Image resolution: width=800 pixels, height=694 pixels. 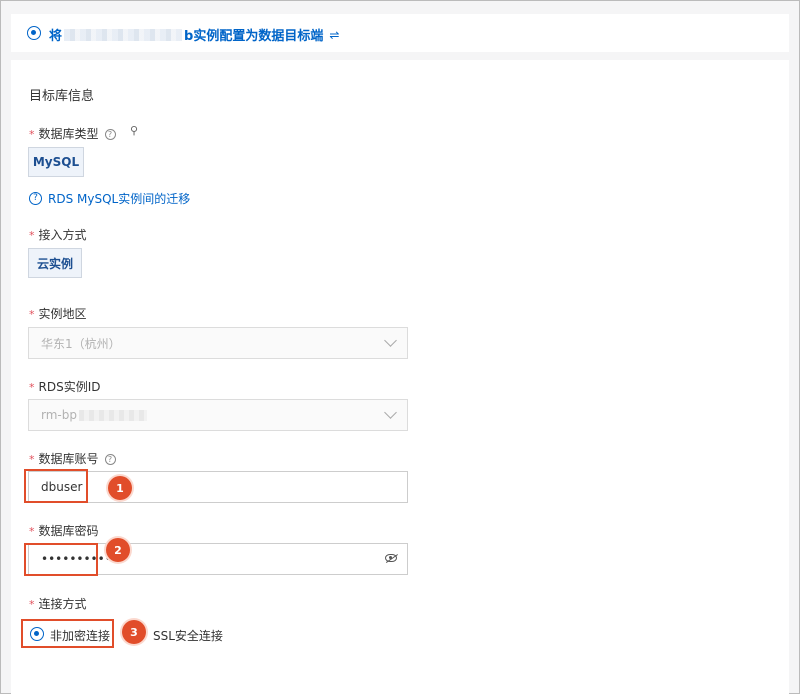 What do you see at coordinates (218, 415) in the screenshot?
I see `rds-instance-id-select: rm-bp` at bounding box center [218, 415].